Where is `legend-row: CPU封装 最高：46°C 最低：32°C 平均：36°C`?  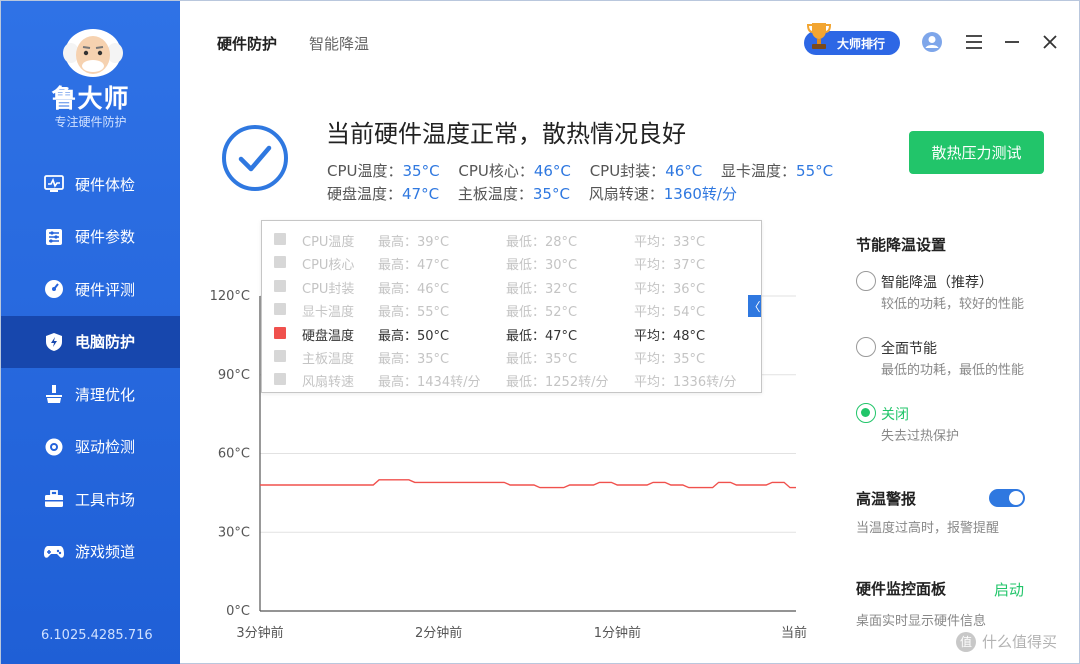 legend-row: CPU封装 最高：46°C 最低：32°C 平均：36°C is located at coordinates (512, 286).